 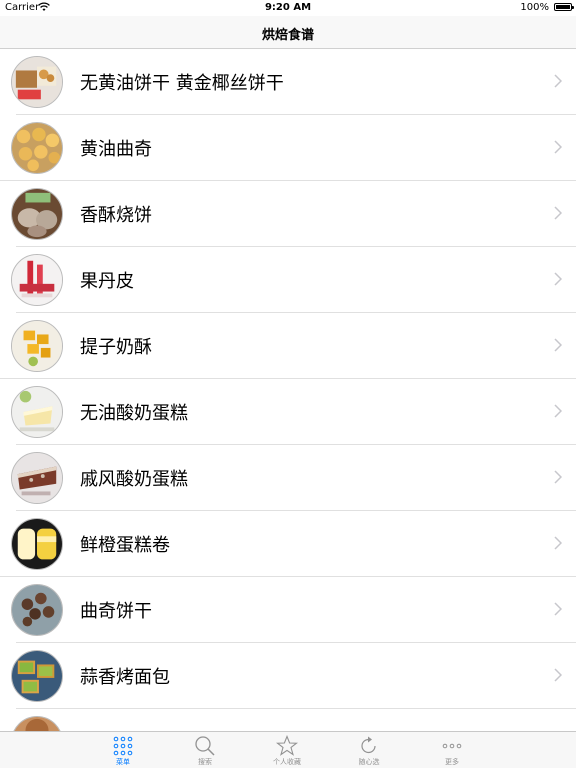 What do you see at coordinates (288, 412) in the screenshot?
I see `recipe-row: 无油酸奶蛋糕` at bounding box center [288, 412].